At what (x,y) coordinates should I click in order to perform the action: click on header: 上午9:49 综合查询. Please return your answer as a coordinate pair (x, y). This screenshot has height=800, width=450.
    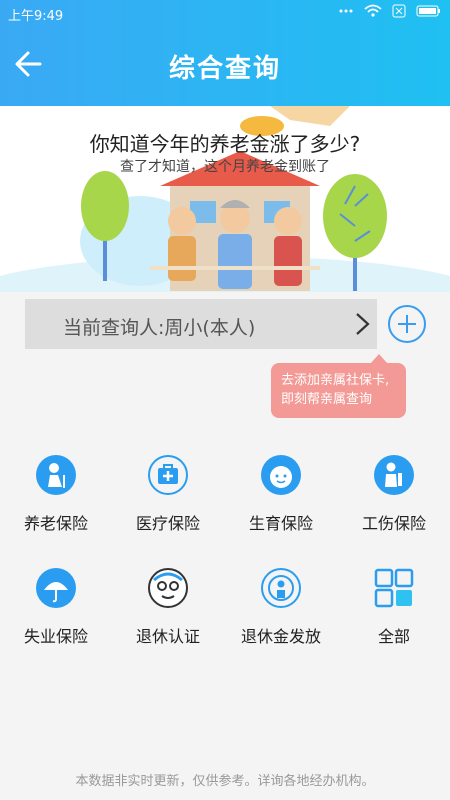
    Looking at the image, I should click on (225, 53).